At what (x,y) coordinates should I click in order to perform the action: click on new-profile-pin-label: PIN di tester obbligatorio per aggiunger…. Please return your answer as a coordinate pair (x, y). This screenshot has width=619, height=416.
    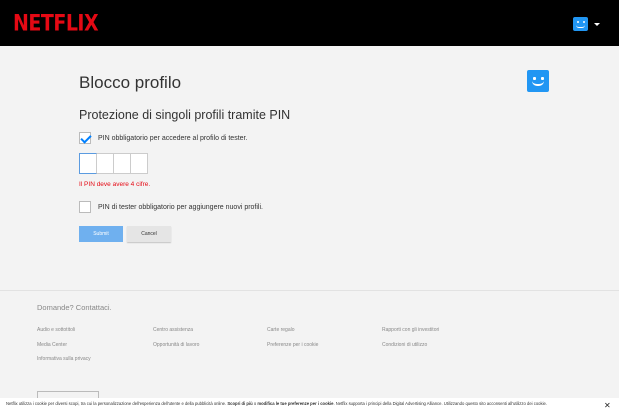
    Looking at the image, I should click on (180, 207).